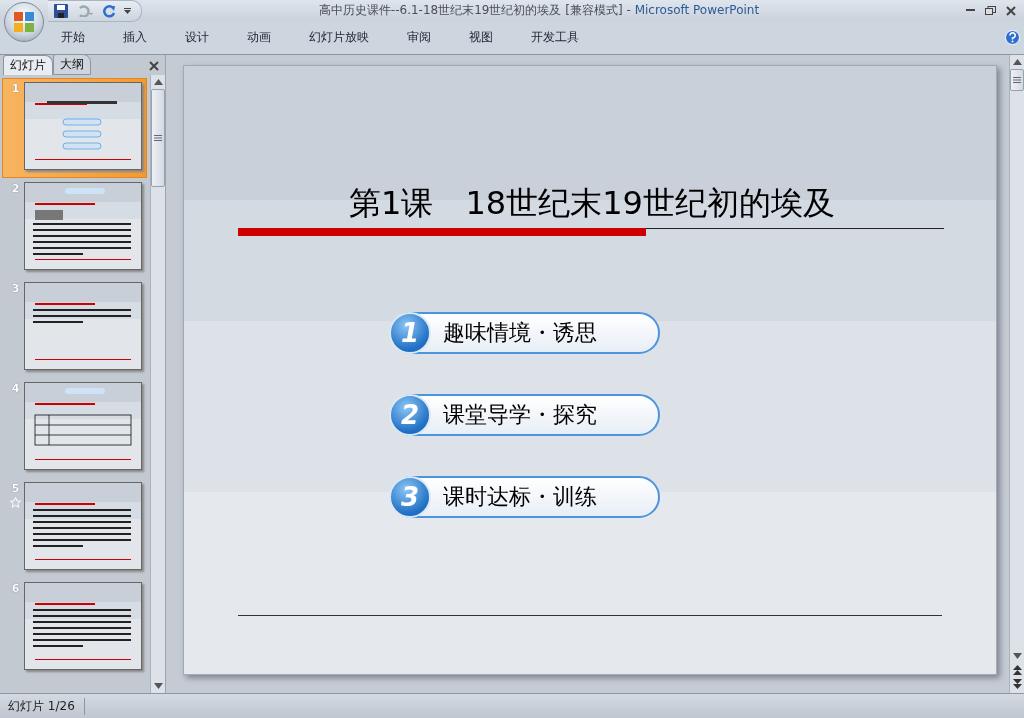  Describe the element at coordinates (135, 37) in the screenshot. I see `ribbon-tab: 插入` at that location.